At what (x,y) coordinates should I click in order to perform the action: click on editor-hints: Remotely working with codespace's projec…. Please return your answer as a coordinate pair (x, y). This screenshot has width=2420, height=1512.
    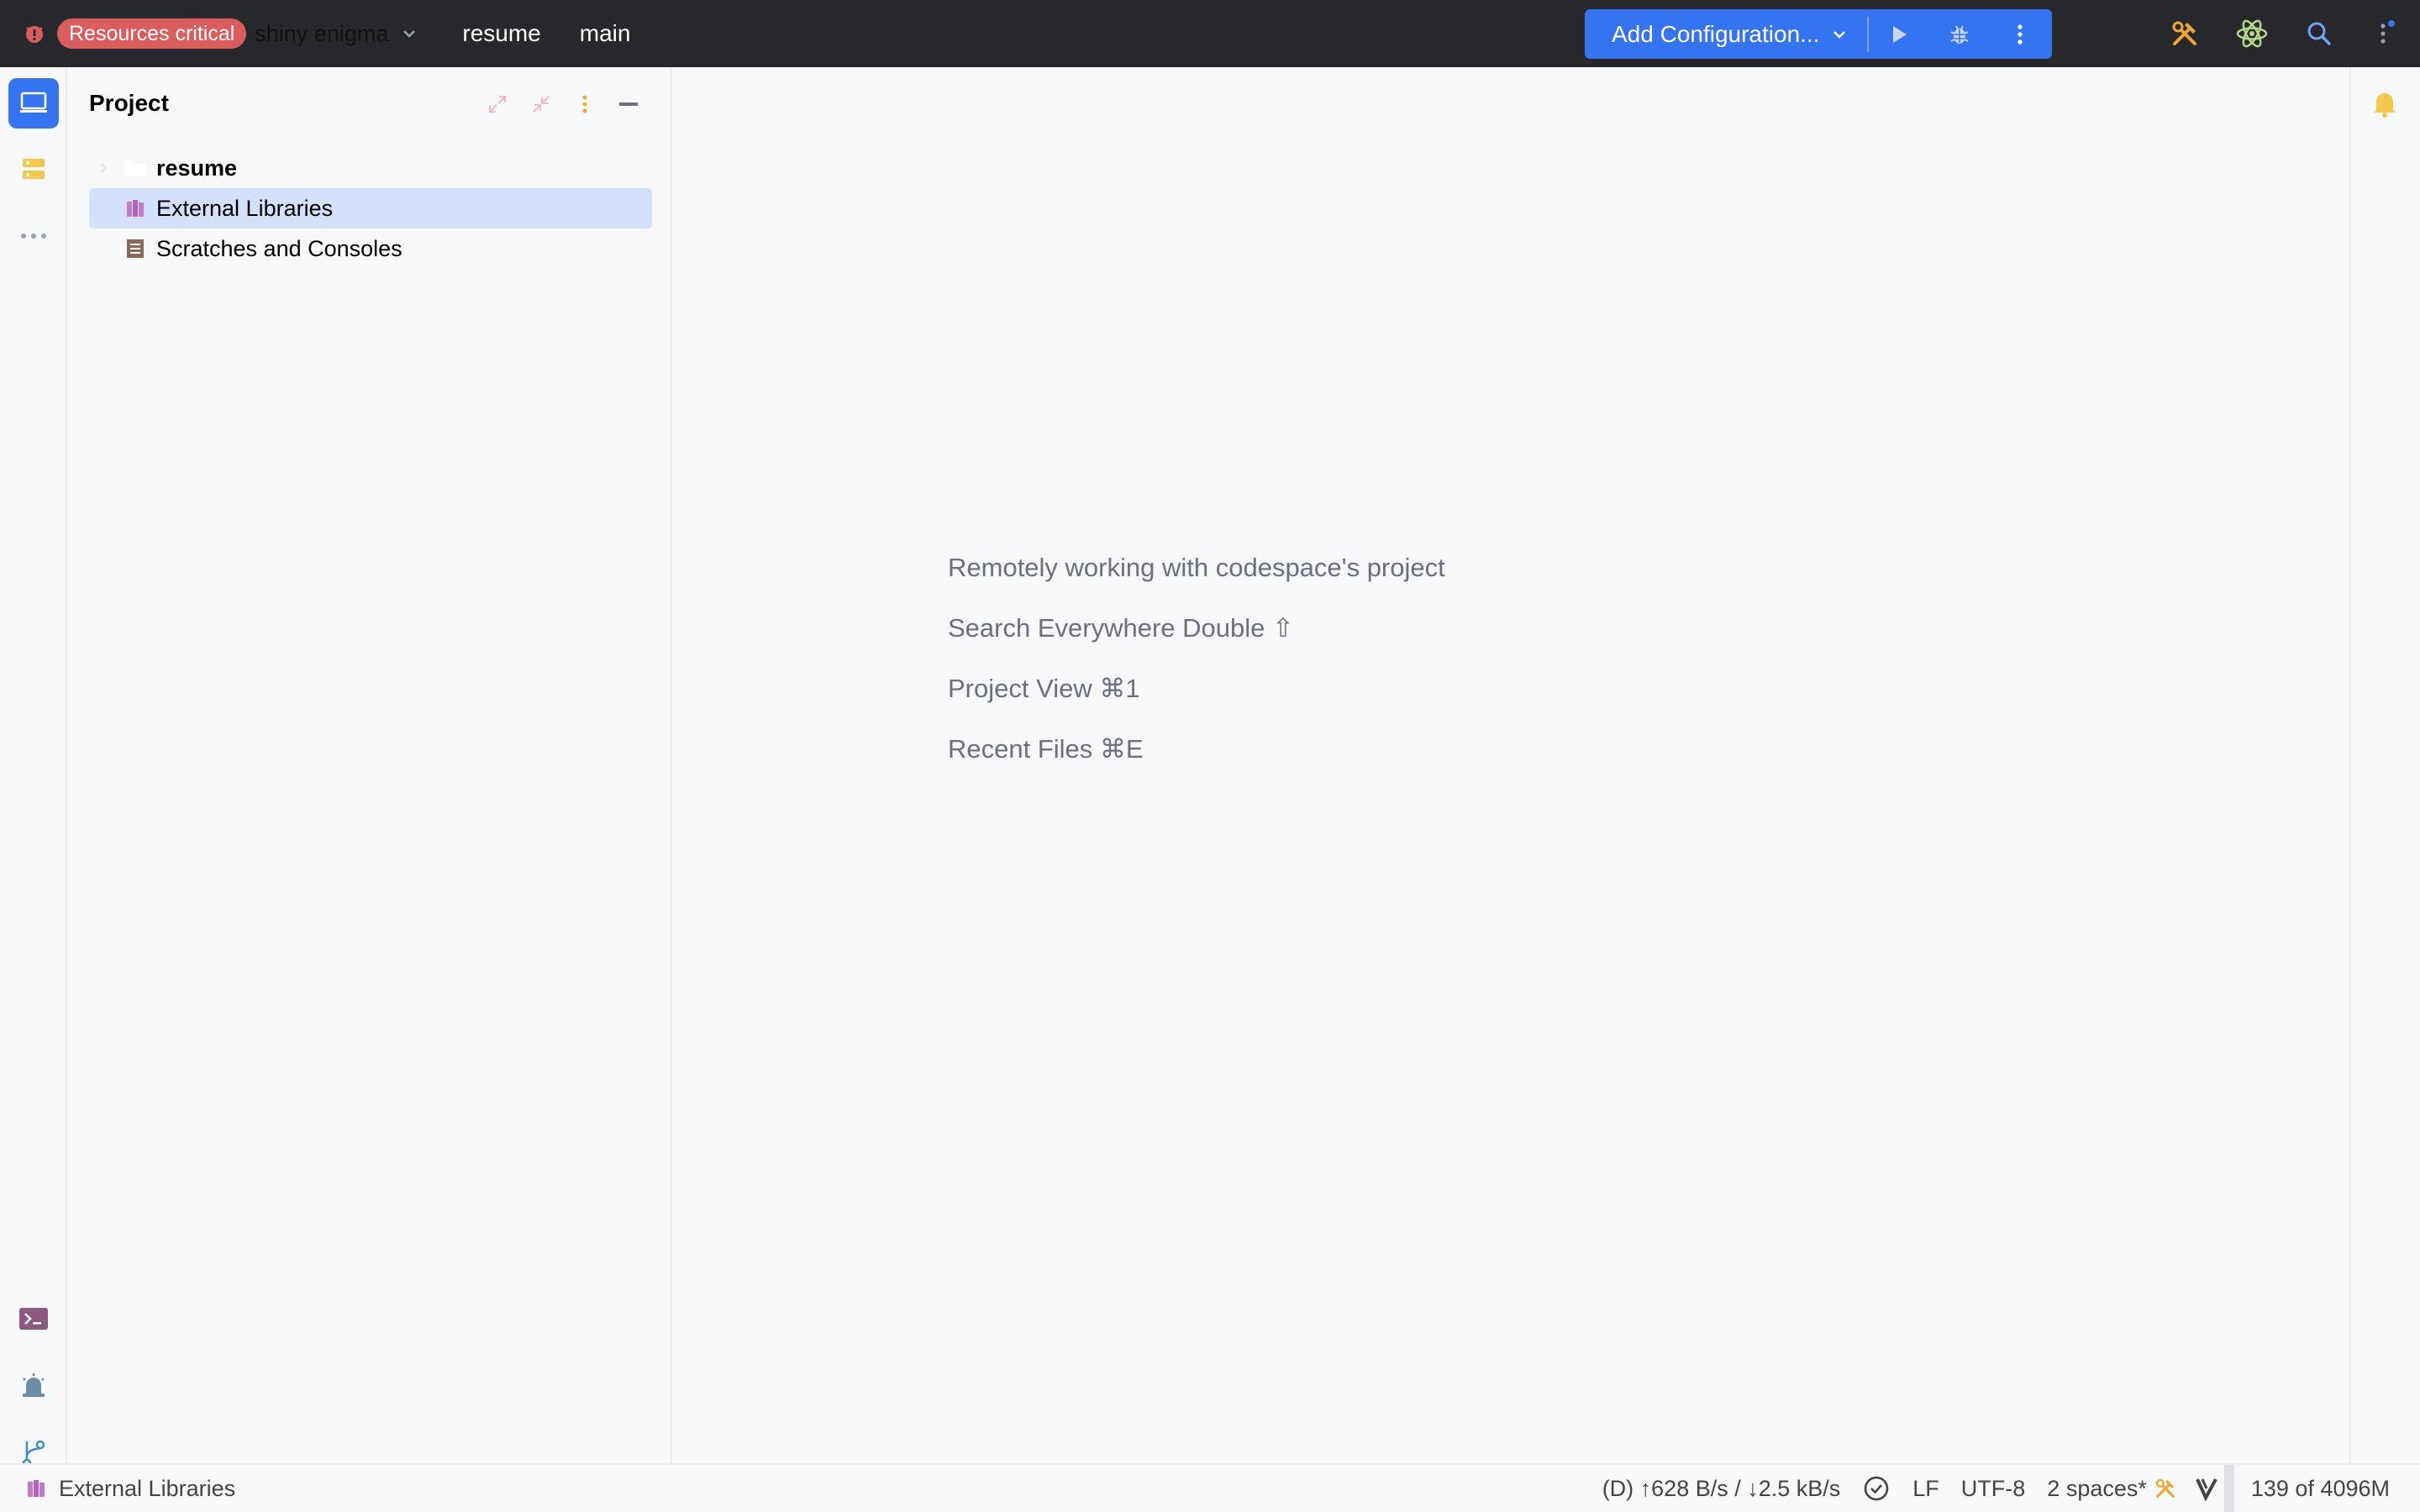
    Looking at the image, I should click on (1196, 659).